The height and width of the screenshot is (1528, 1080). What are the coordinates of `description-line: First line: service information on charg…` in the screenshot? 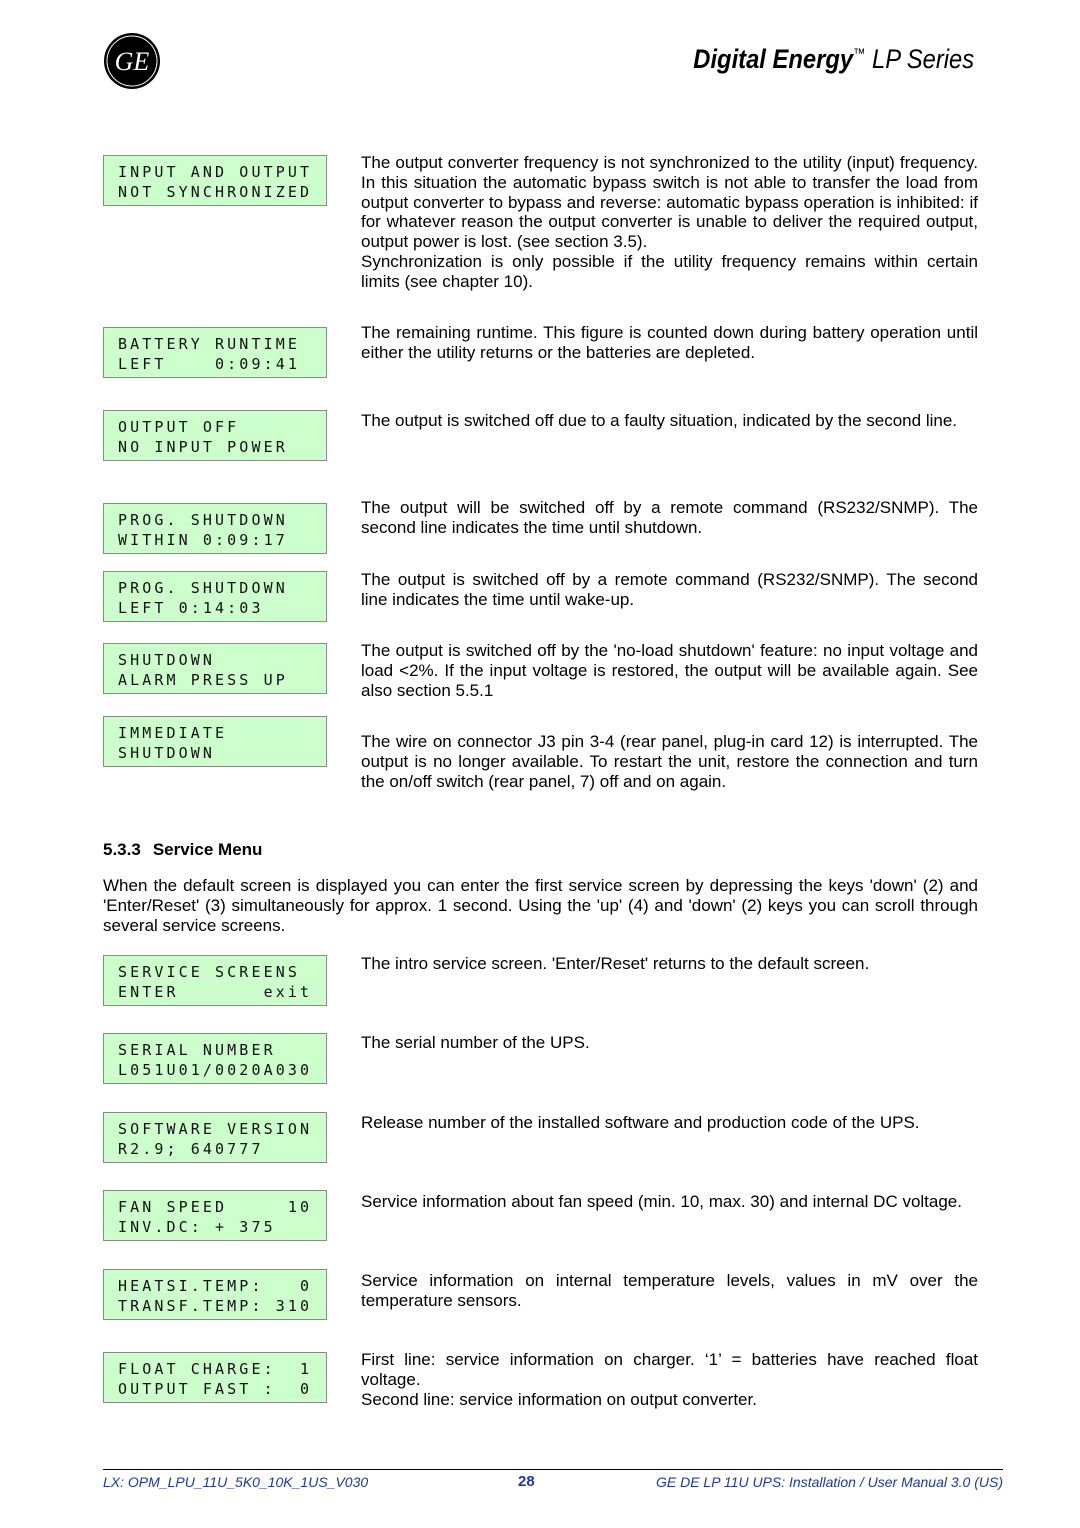 It's located at (669, 1369).